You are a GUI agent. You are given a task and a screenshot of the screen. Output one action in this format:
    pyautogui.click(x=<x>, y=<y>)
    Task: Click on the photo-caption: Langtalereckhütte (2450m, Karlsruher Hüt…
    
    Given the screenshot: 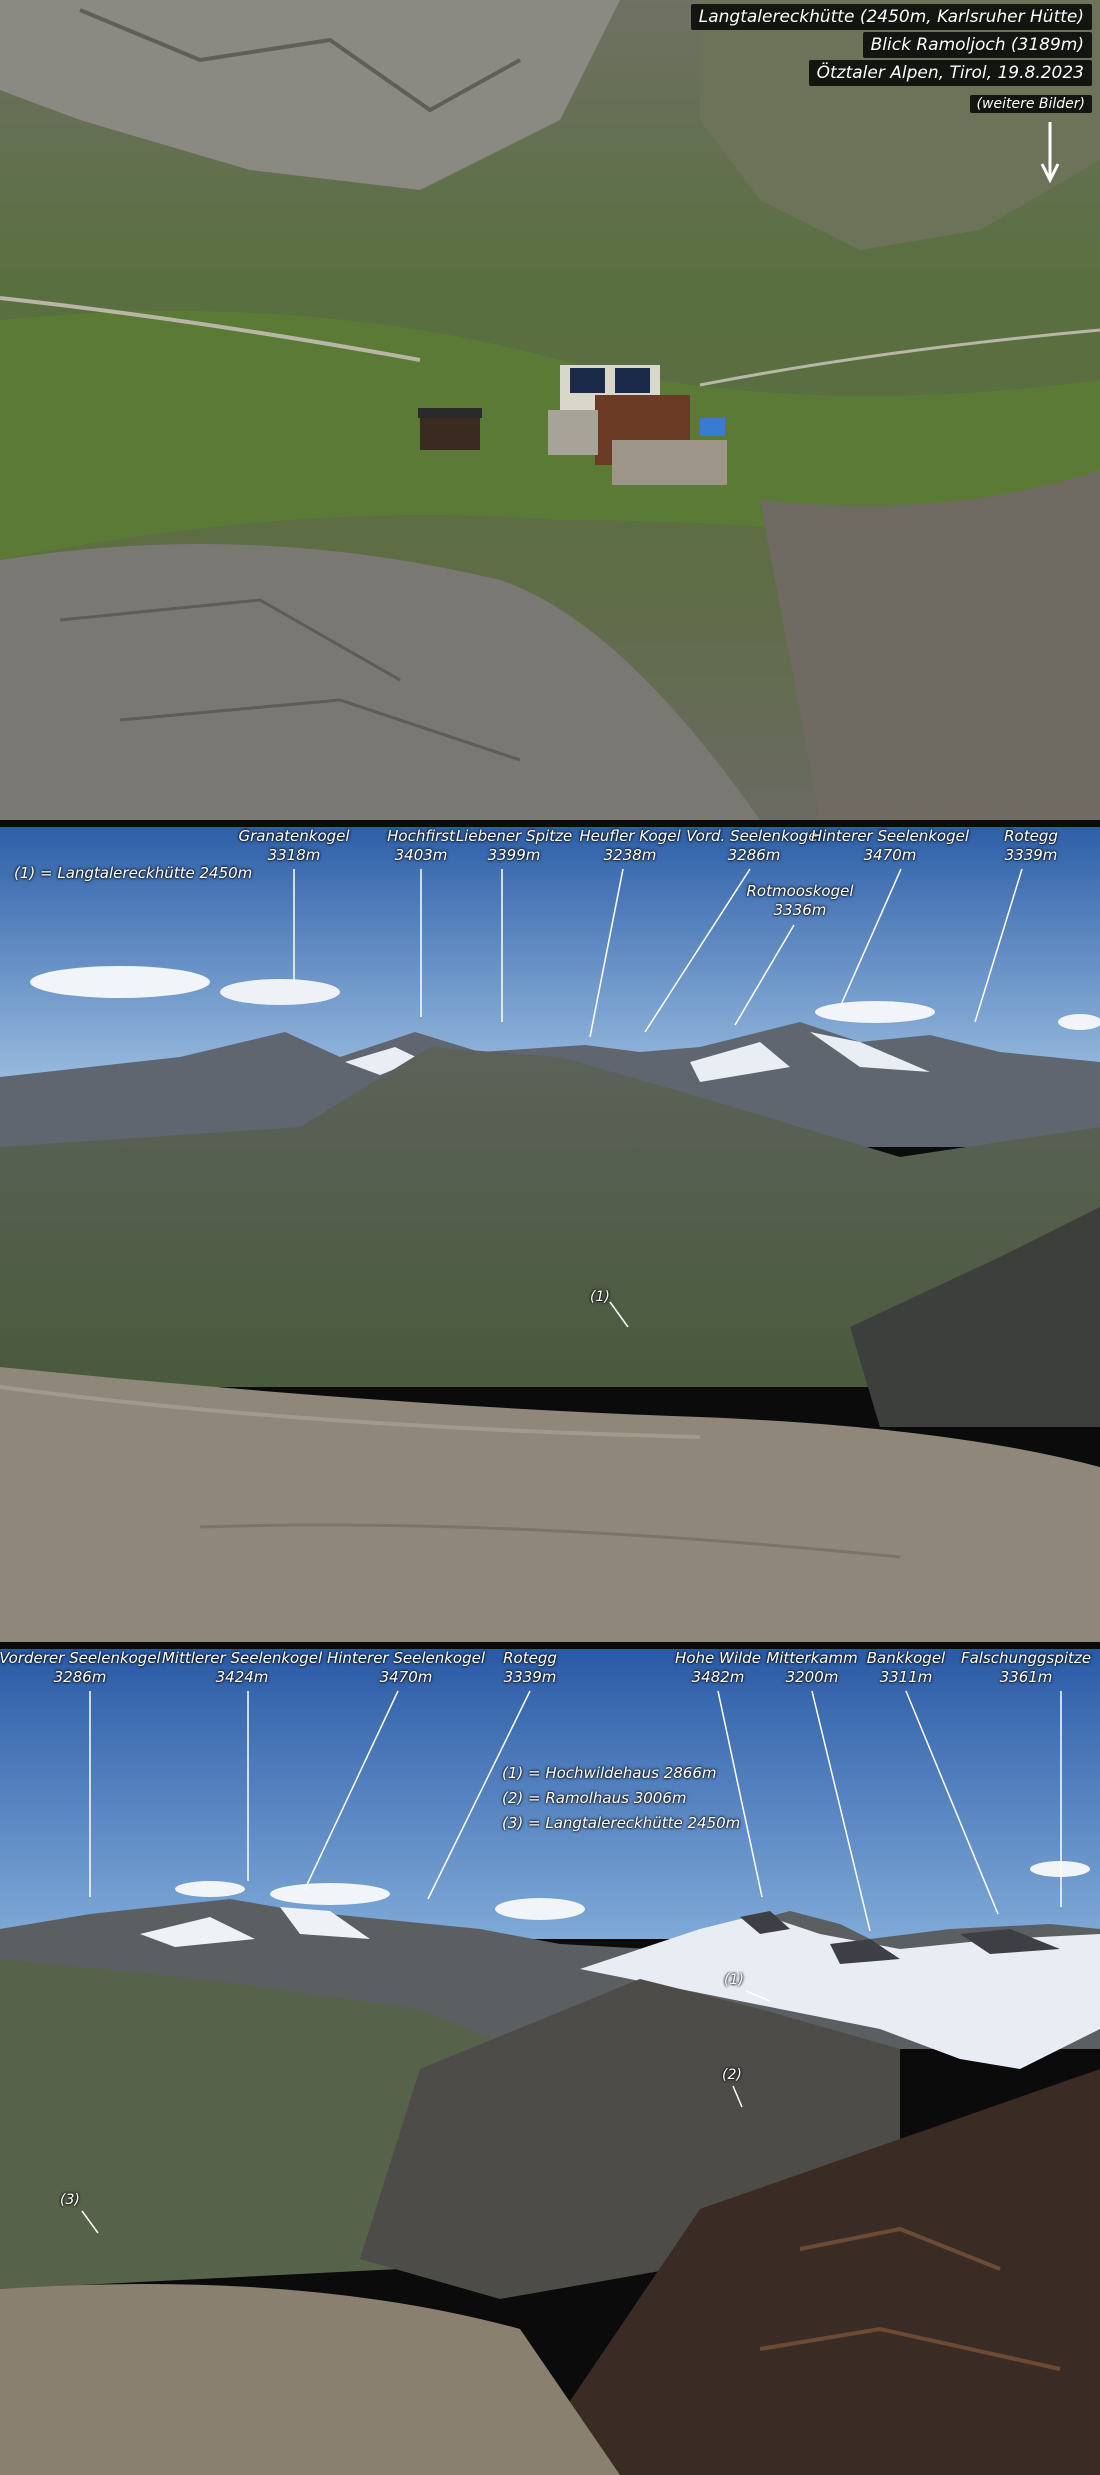 What is the action you would take?
    pyautogui.click(x=891, y=46)
    